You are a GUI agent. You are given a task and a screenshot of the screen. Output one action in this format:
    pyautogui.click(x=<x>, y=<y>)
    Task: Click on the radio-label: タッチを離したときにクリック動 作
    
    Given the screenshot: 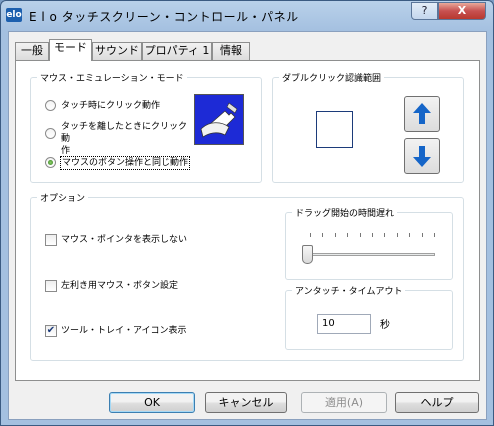 What is the action you would take?
    pyautogui.click(x=124, y=139)
    